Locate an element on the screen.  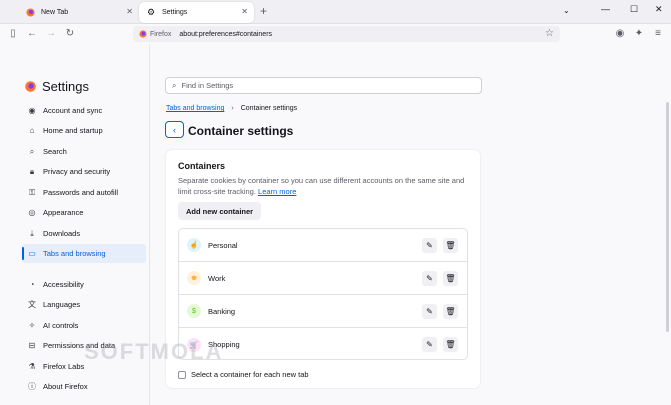
url-bar: Firefox about:preferences#containers ☆ is located at coordinates (346, 34).